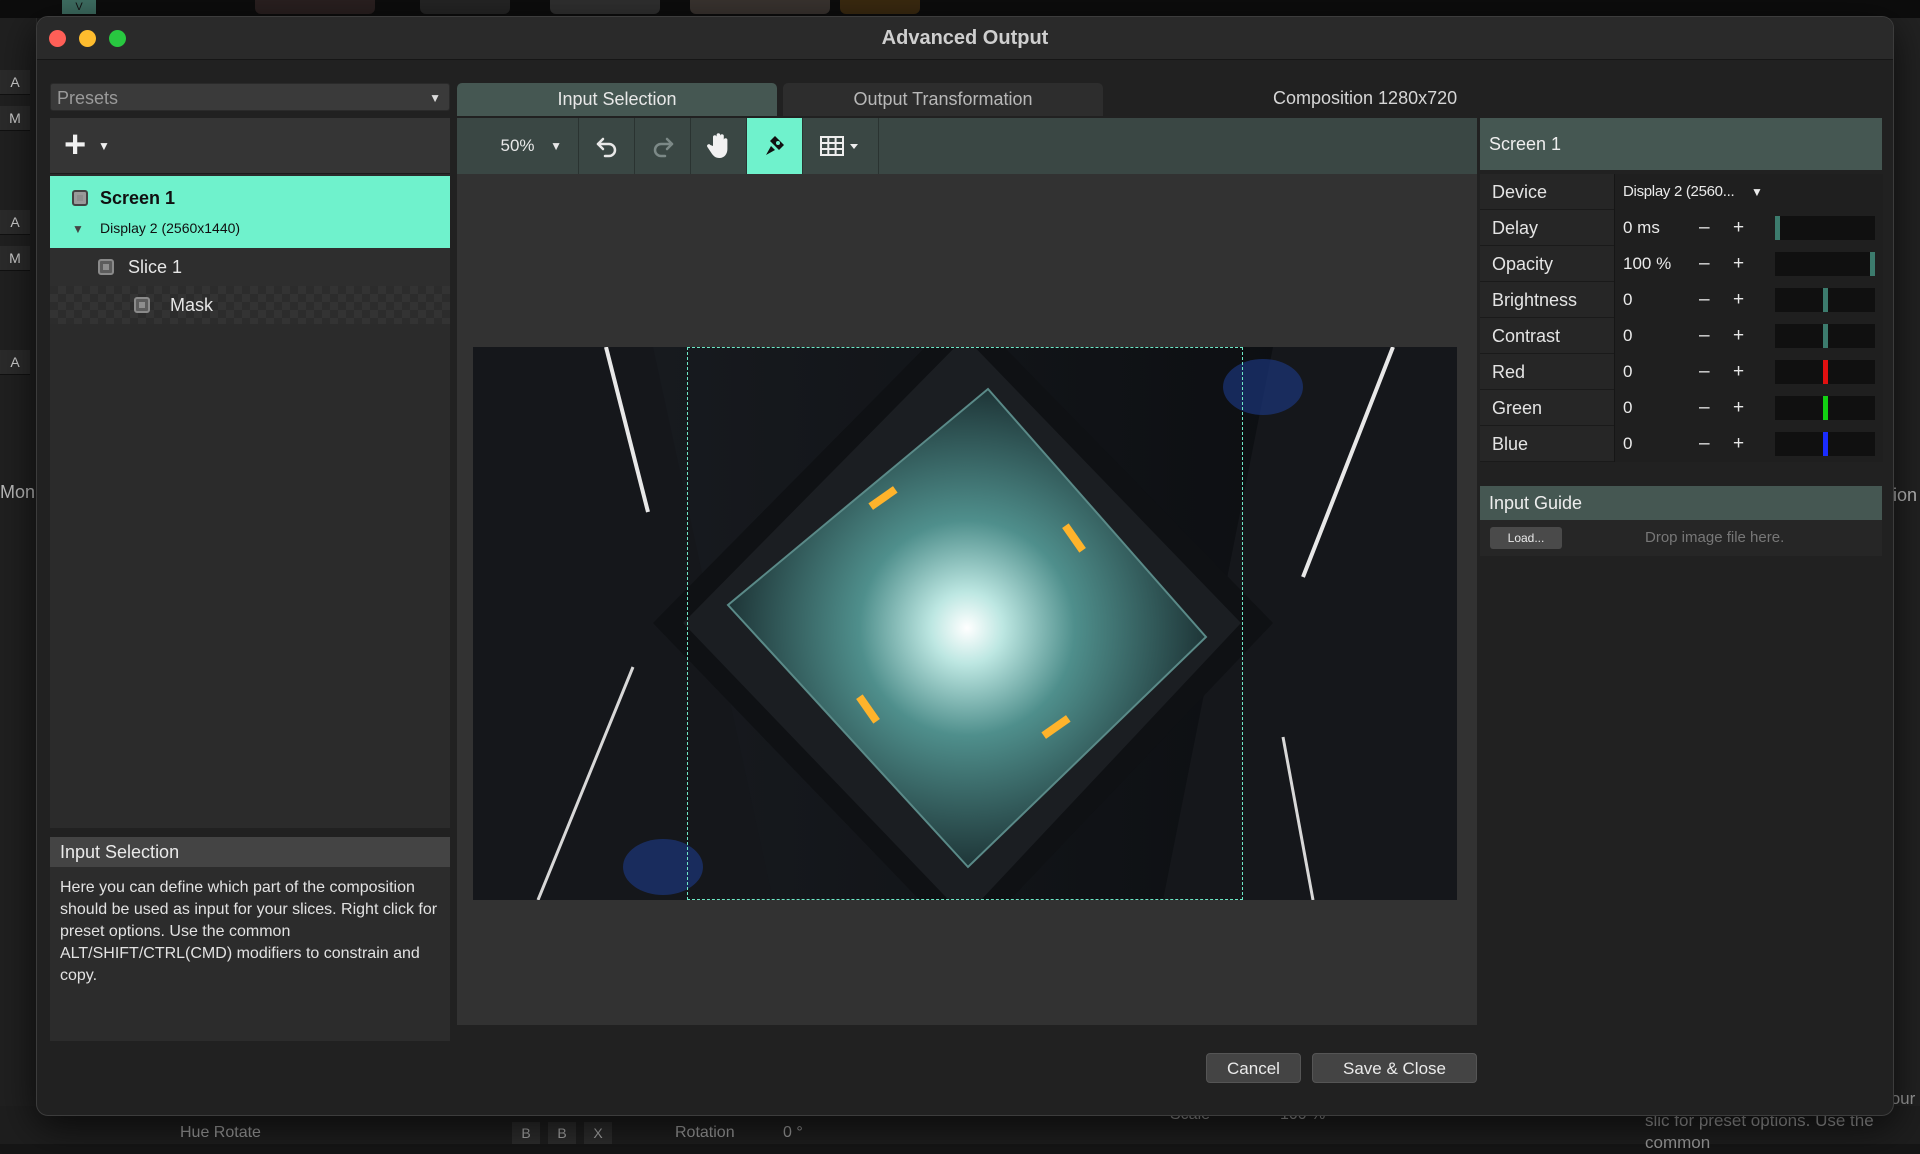 The image size is (1920, 1154). Describe the element at coordinates (75, 145) in the screenshot. I see `plus-icon: +` at that location.